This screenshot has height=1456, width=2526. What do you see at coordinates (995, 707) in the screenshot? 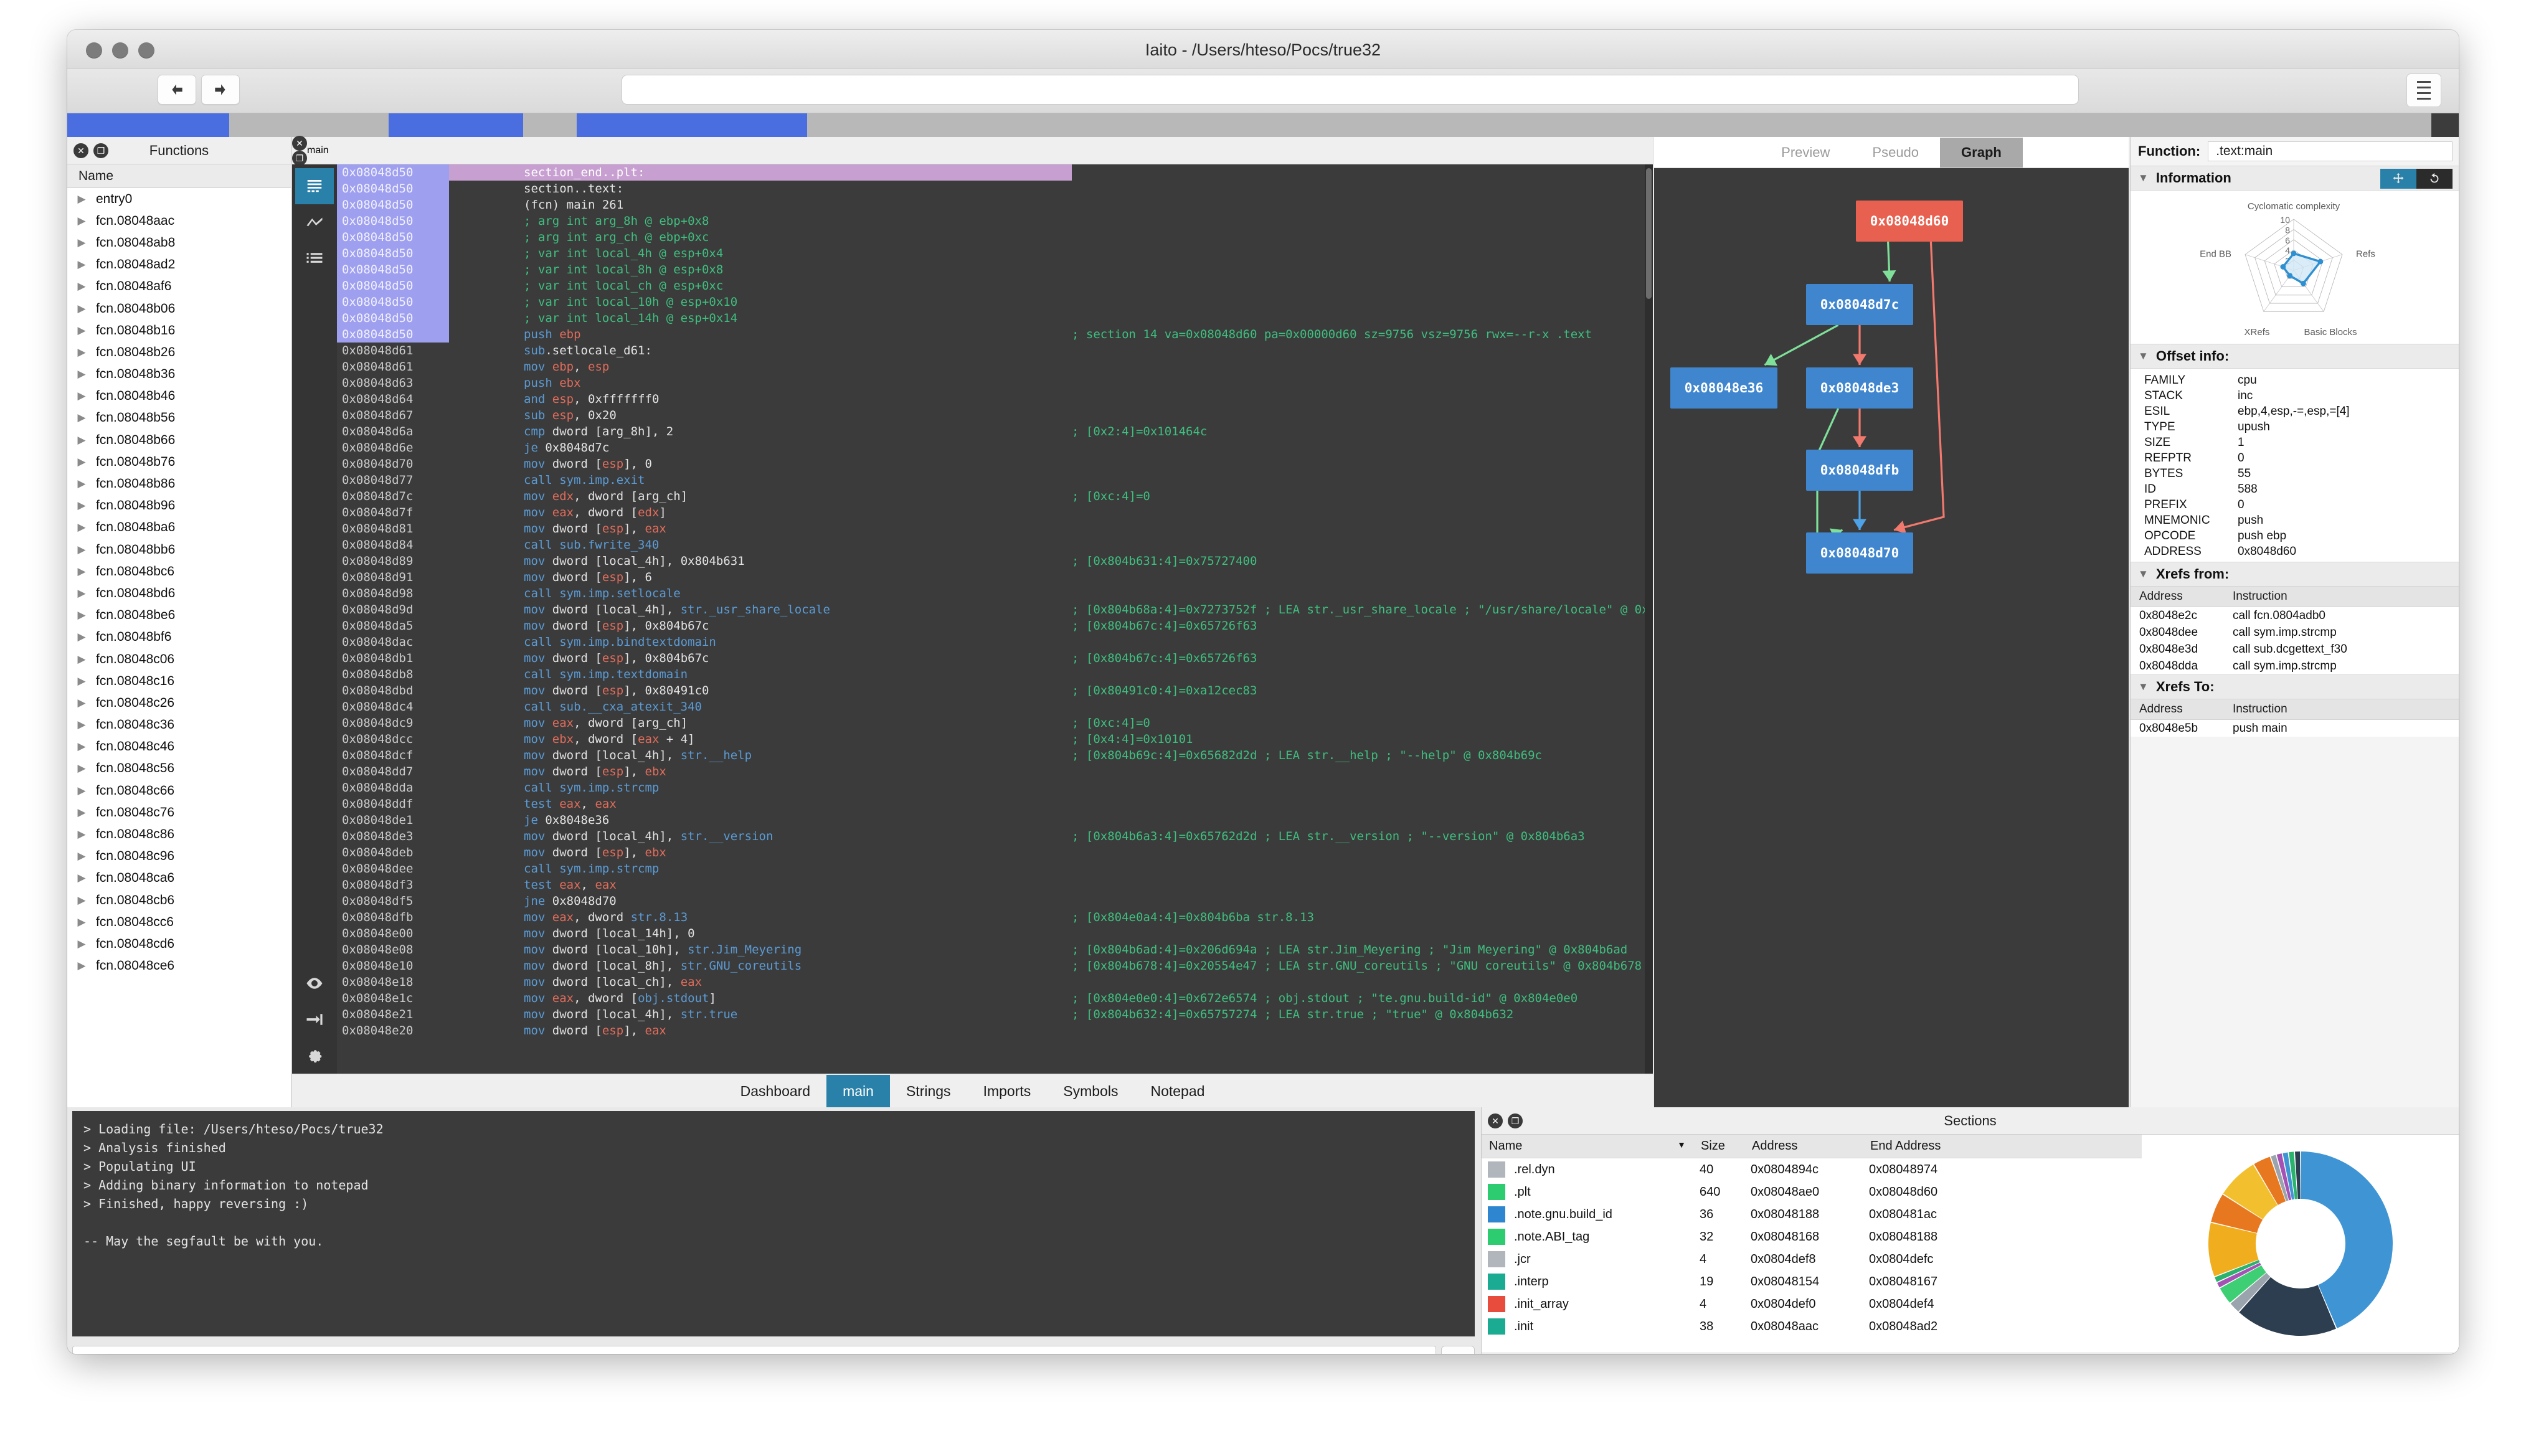
I see `disassembly-line: 0x08048dc4 call sub.__cxa_atexit_340` at bounding box center [995, 707].